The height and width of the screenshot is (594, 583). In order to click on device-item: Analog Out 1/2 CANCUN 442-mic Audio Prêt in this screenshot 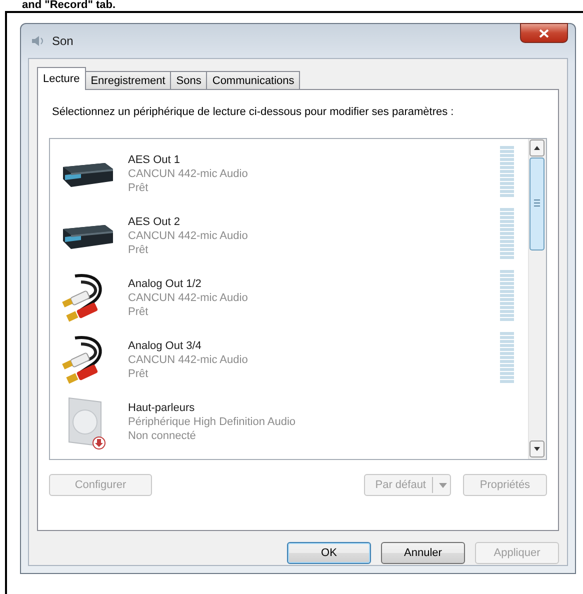, I will do `click(289, 298)`.